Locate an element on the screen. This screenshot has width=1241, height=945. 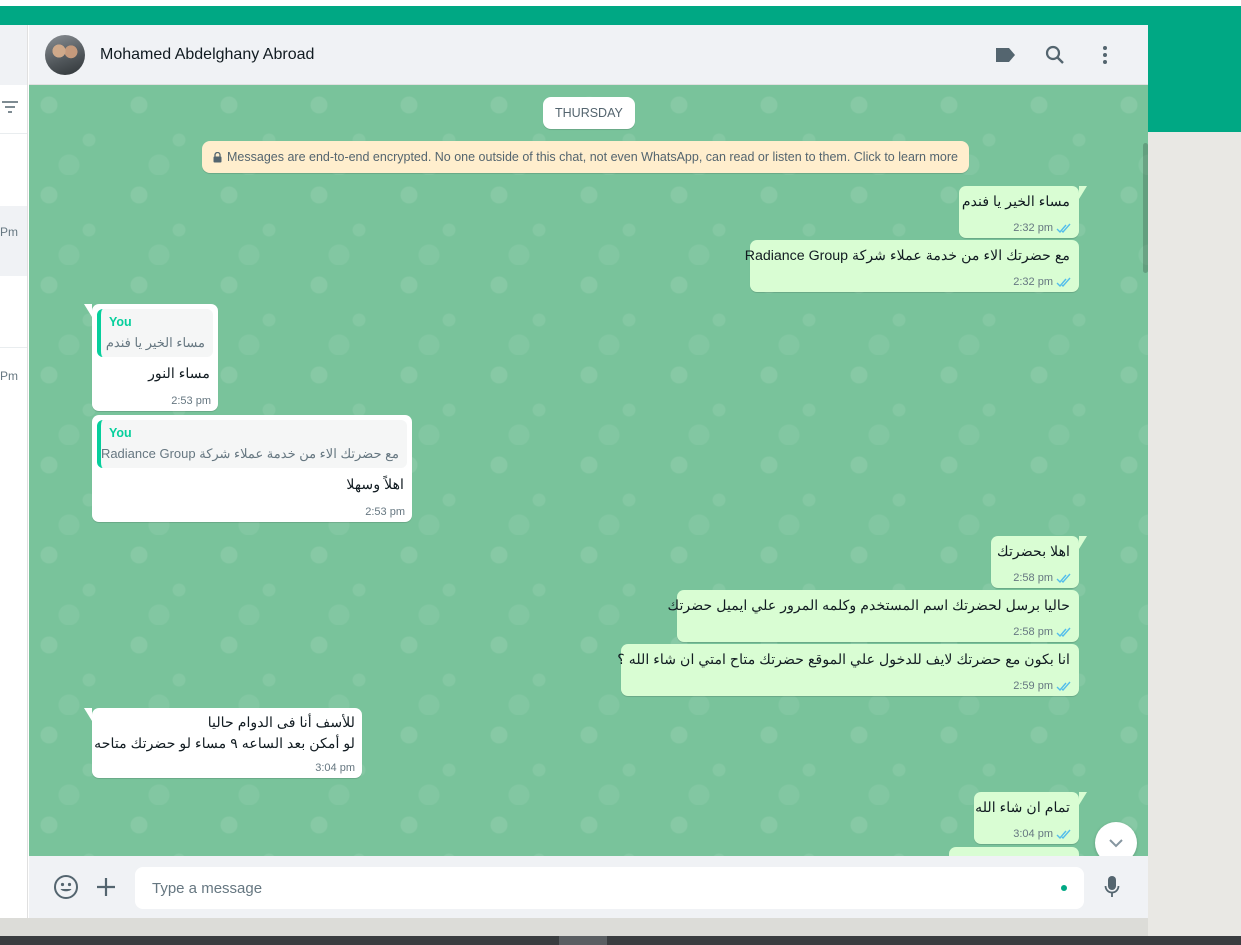
quoted-message: You مساء الخير يا فندم is located at coordinates (155, 333).